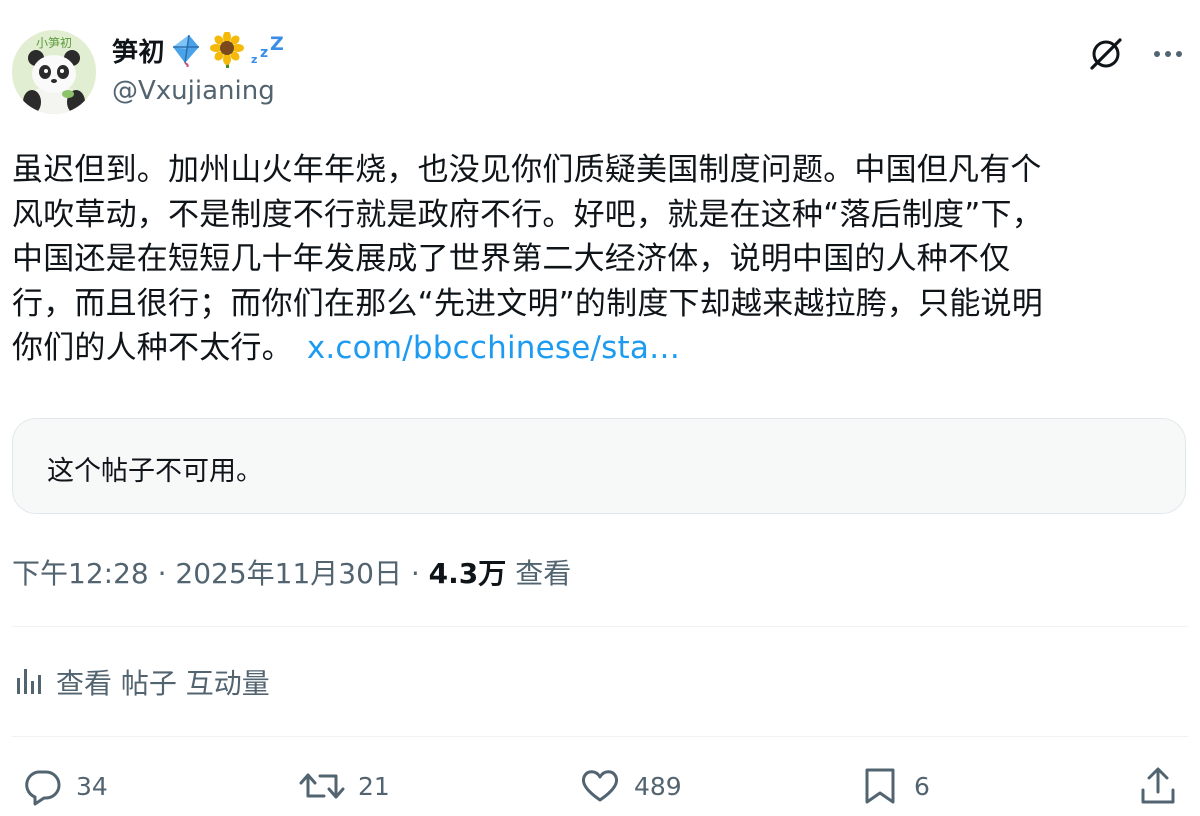 The image size is (1200, 816). I want to click on reply-button: 34, so click(64, 786).